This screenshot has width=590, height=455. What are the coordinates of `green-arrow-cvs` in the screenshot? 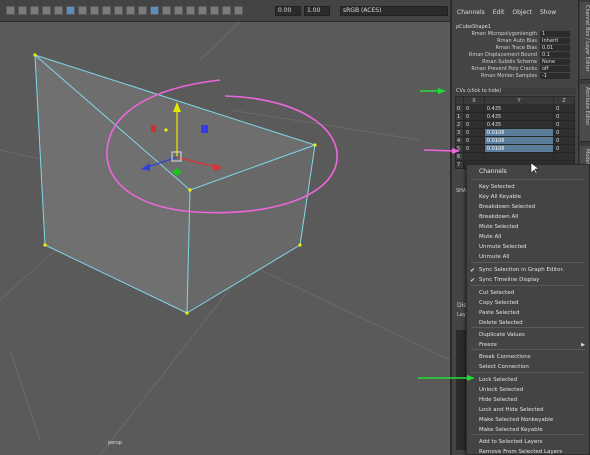 It's located at (433, 91).